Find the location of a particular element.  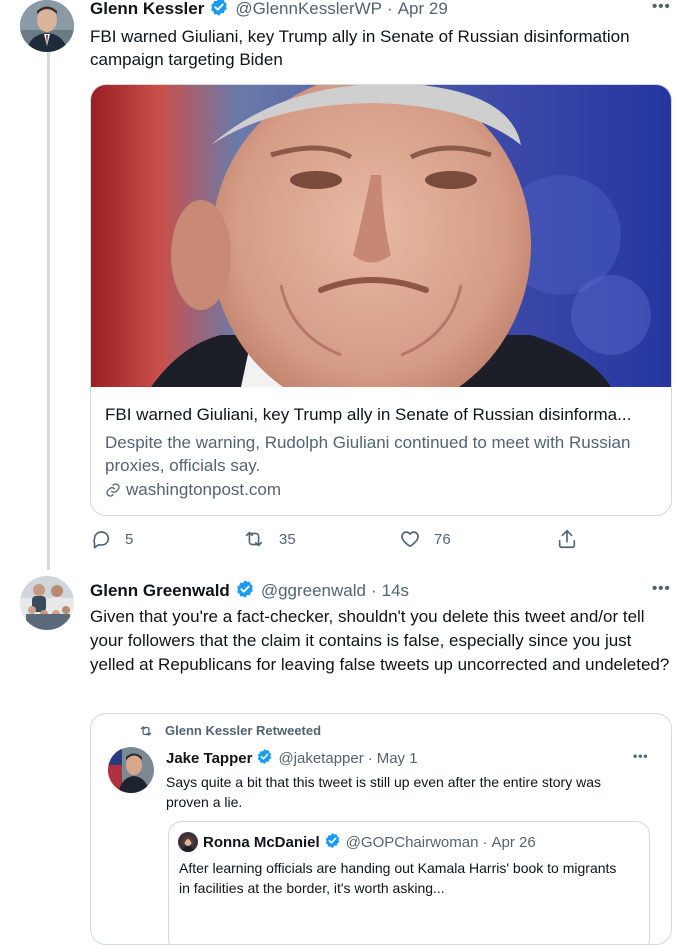

like-count: 76 is located at coordinates (442, 539).